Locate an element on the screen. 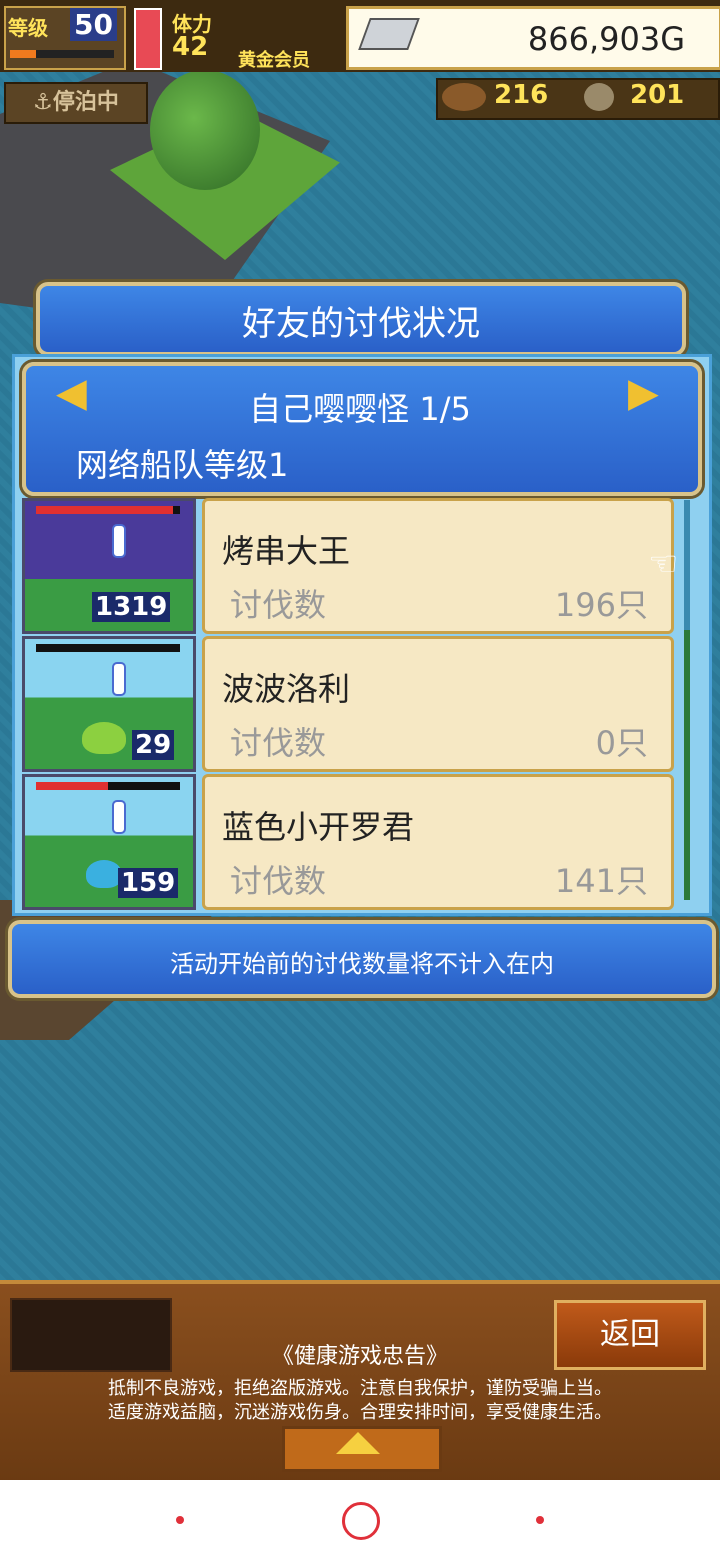 The height and width of the screenshot is (1560, 720). hp-bar is located at coordinates (108, 648).